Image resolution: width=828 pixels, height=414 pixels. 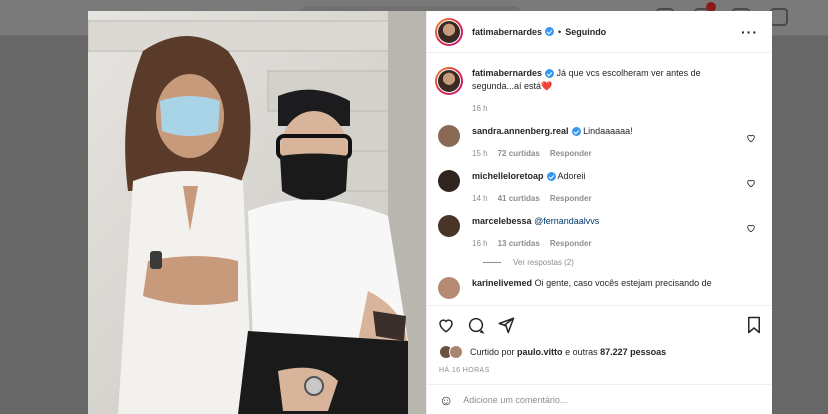 I want to click on more-icon: ···, so click(x=749, y=32).